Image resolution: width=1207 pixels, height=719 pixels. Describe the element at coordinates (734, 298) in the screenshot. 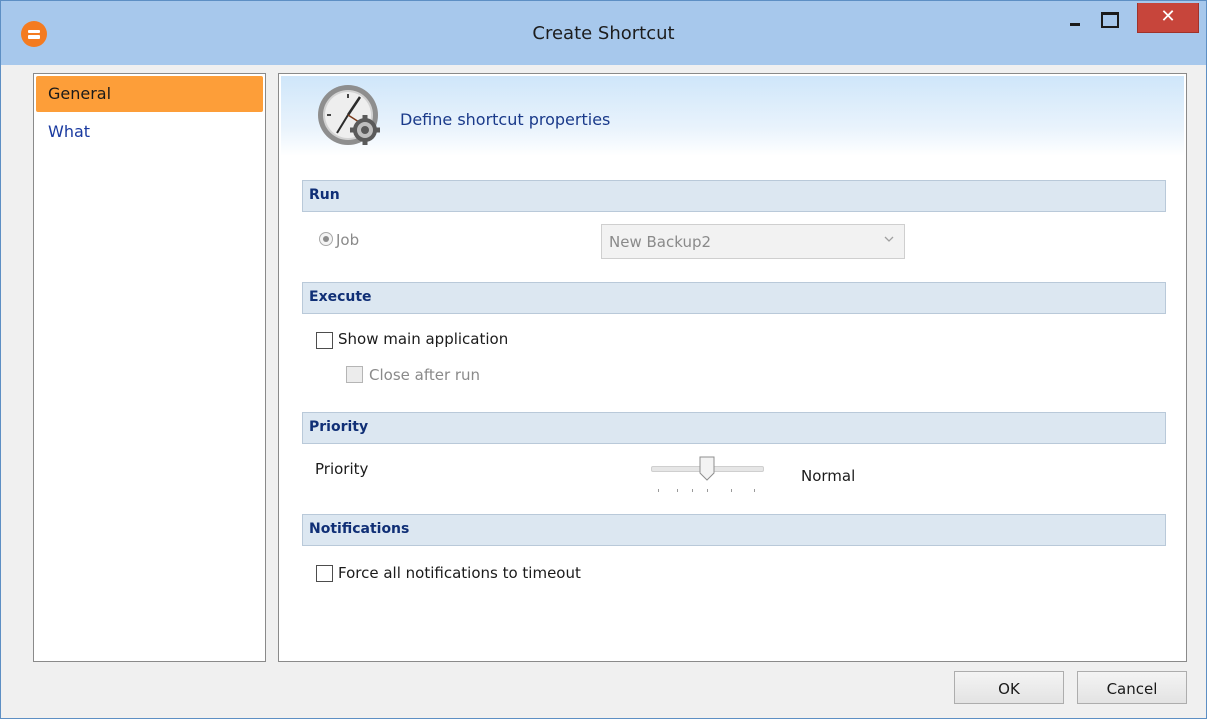

I see `section-execute-header: Execute` at that location.